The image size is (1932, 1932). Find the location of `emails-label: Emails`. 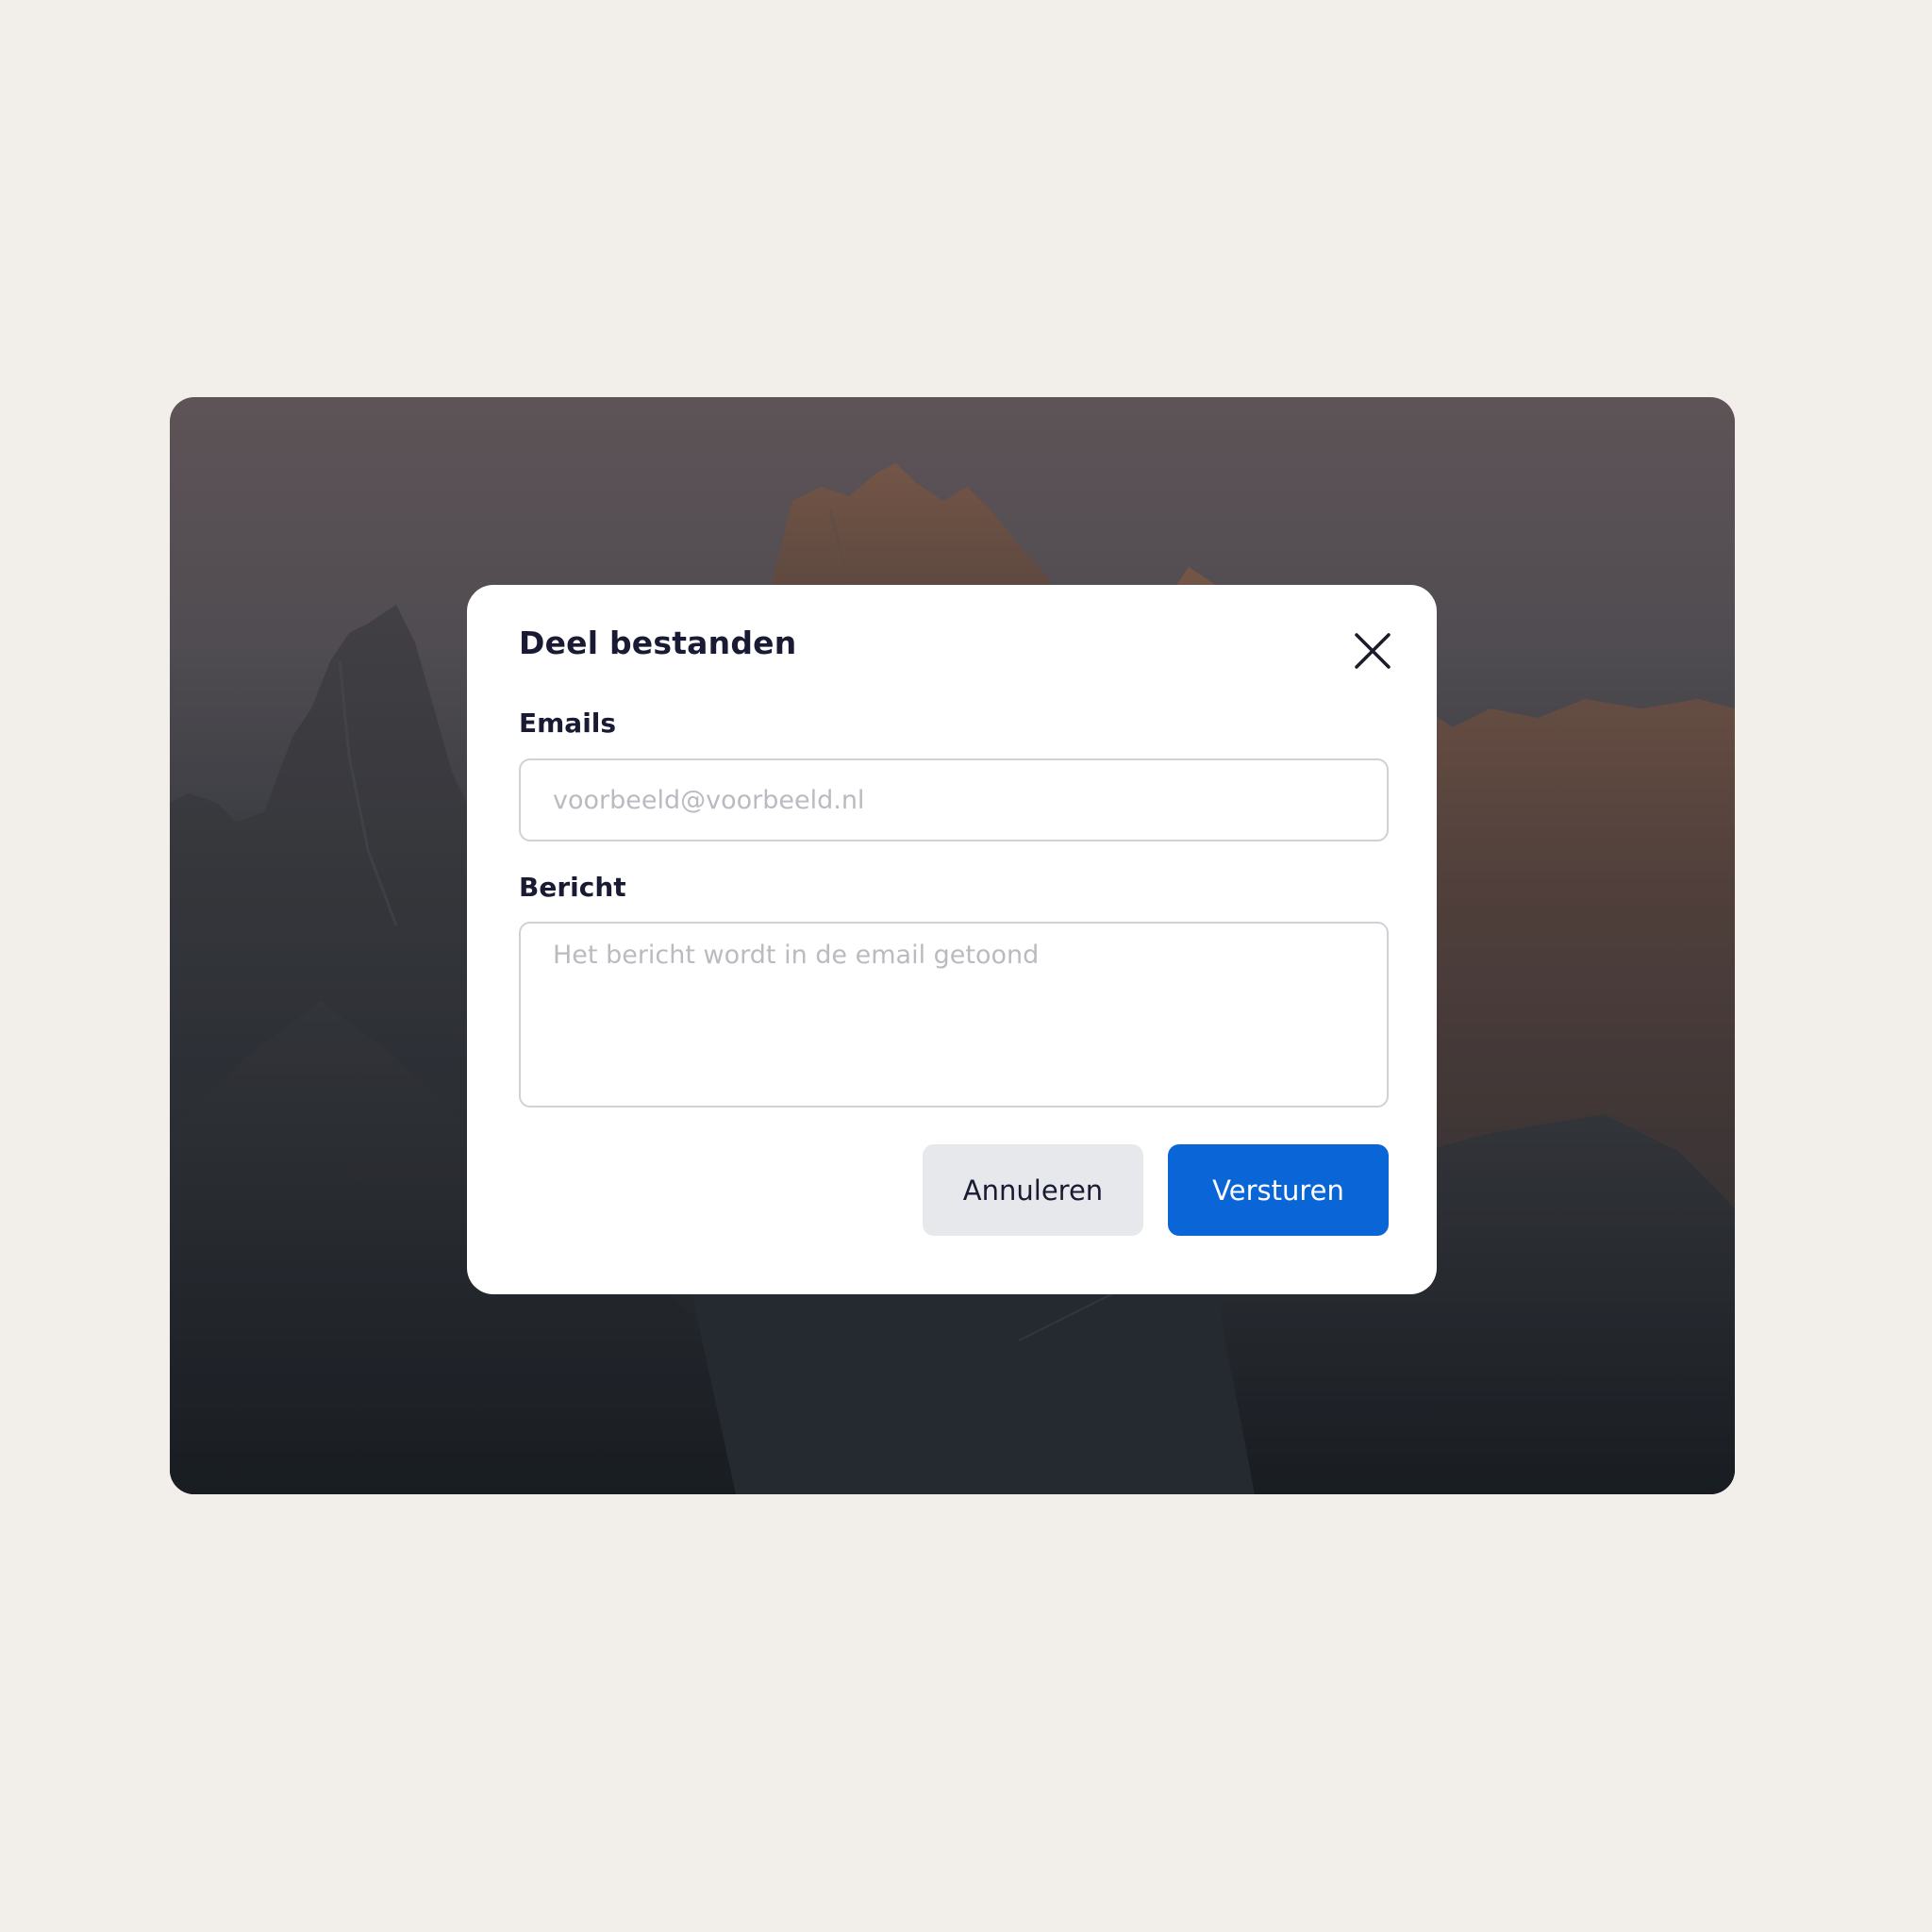

emails-label: Emails is located at coordinates (568, 724).